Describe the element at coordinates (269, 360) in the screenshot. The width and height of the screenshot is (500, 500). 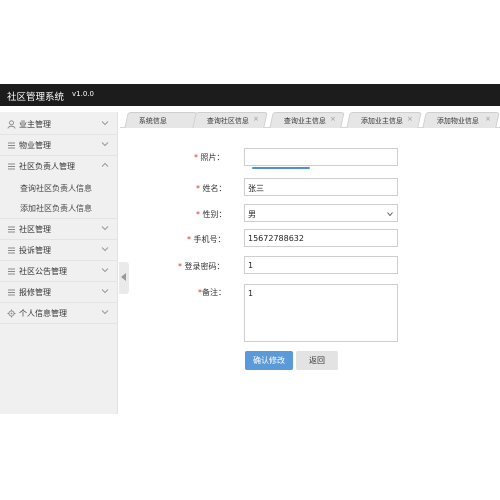
I see `confirm-edit-button: 确认修改` at that location.